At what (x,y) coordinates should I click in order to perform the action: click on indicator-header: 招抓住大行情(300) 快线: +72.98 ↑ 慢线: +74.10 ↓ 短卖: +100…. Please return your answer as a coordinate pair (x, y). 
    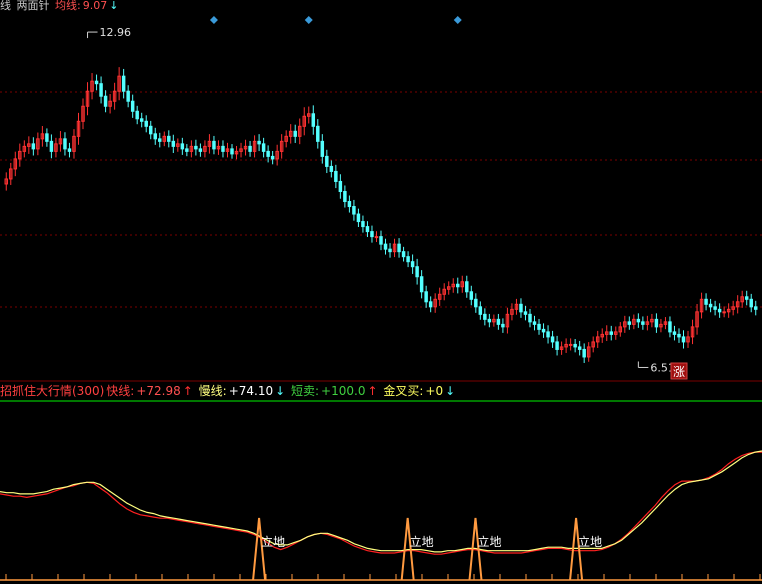
    Looking at the image, I should click on (228, 391).